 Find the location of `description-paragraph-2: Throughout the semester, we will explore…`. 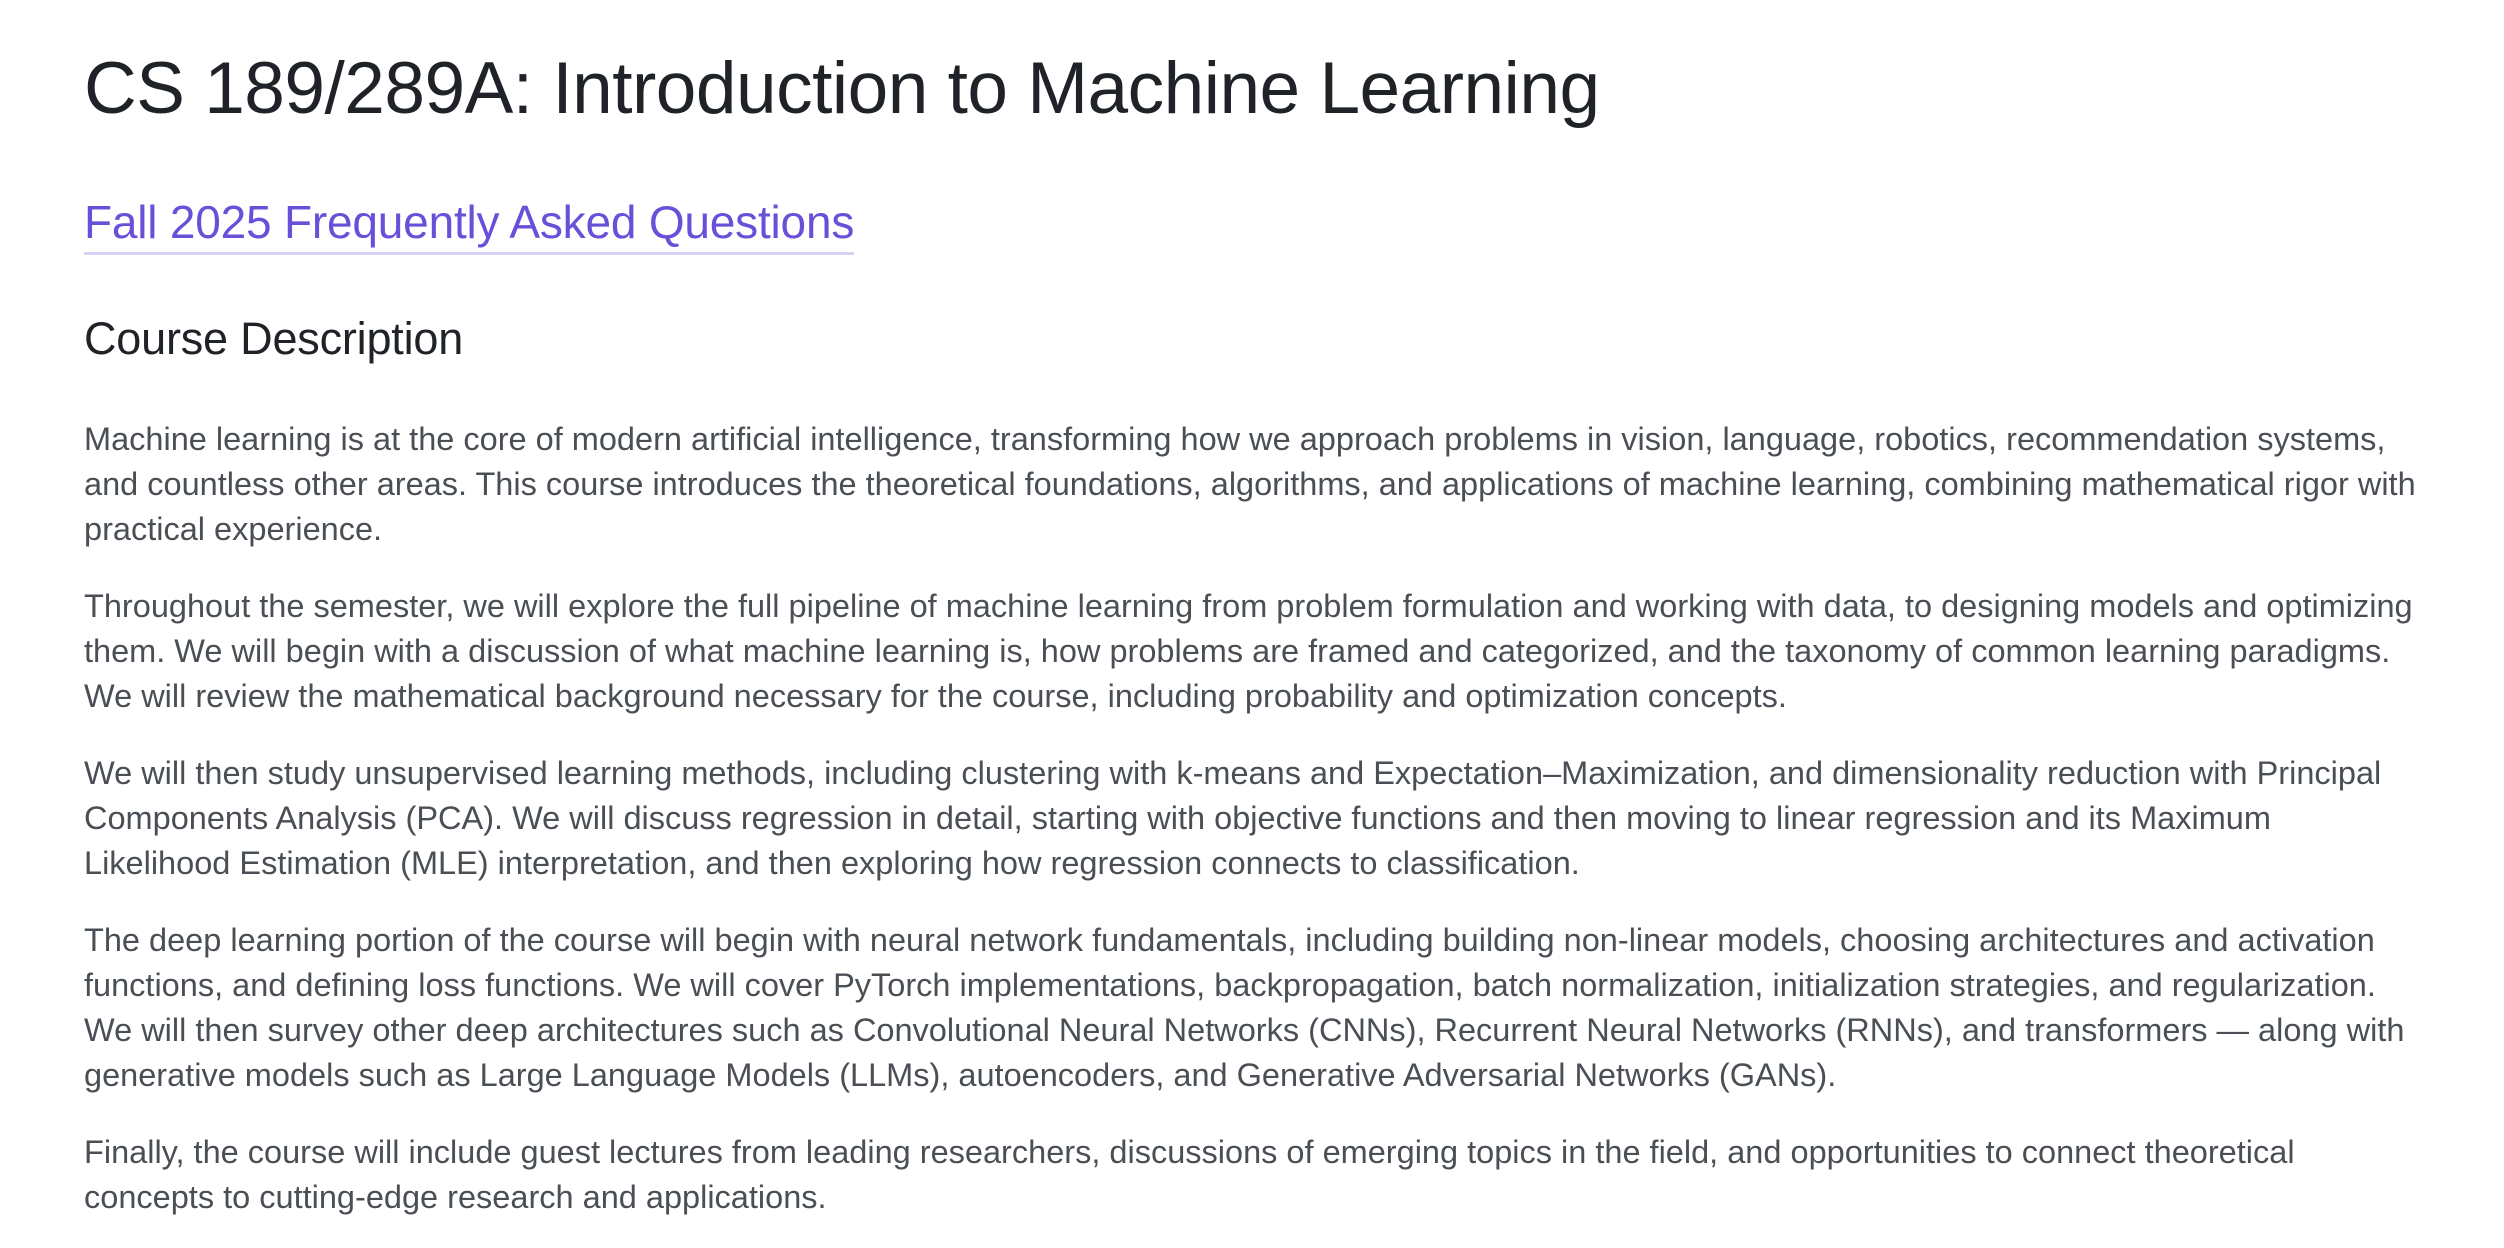

description-paragraph-2: Throughout the semester, we will explore… is located at coordinates (1248, 651).